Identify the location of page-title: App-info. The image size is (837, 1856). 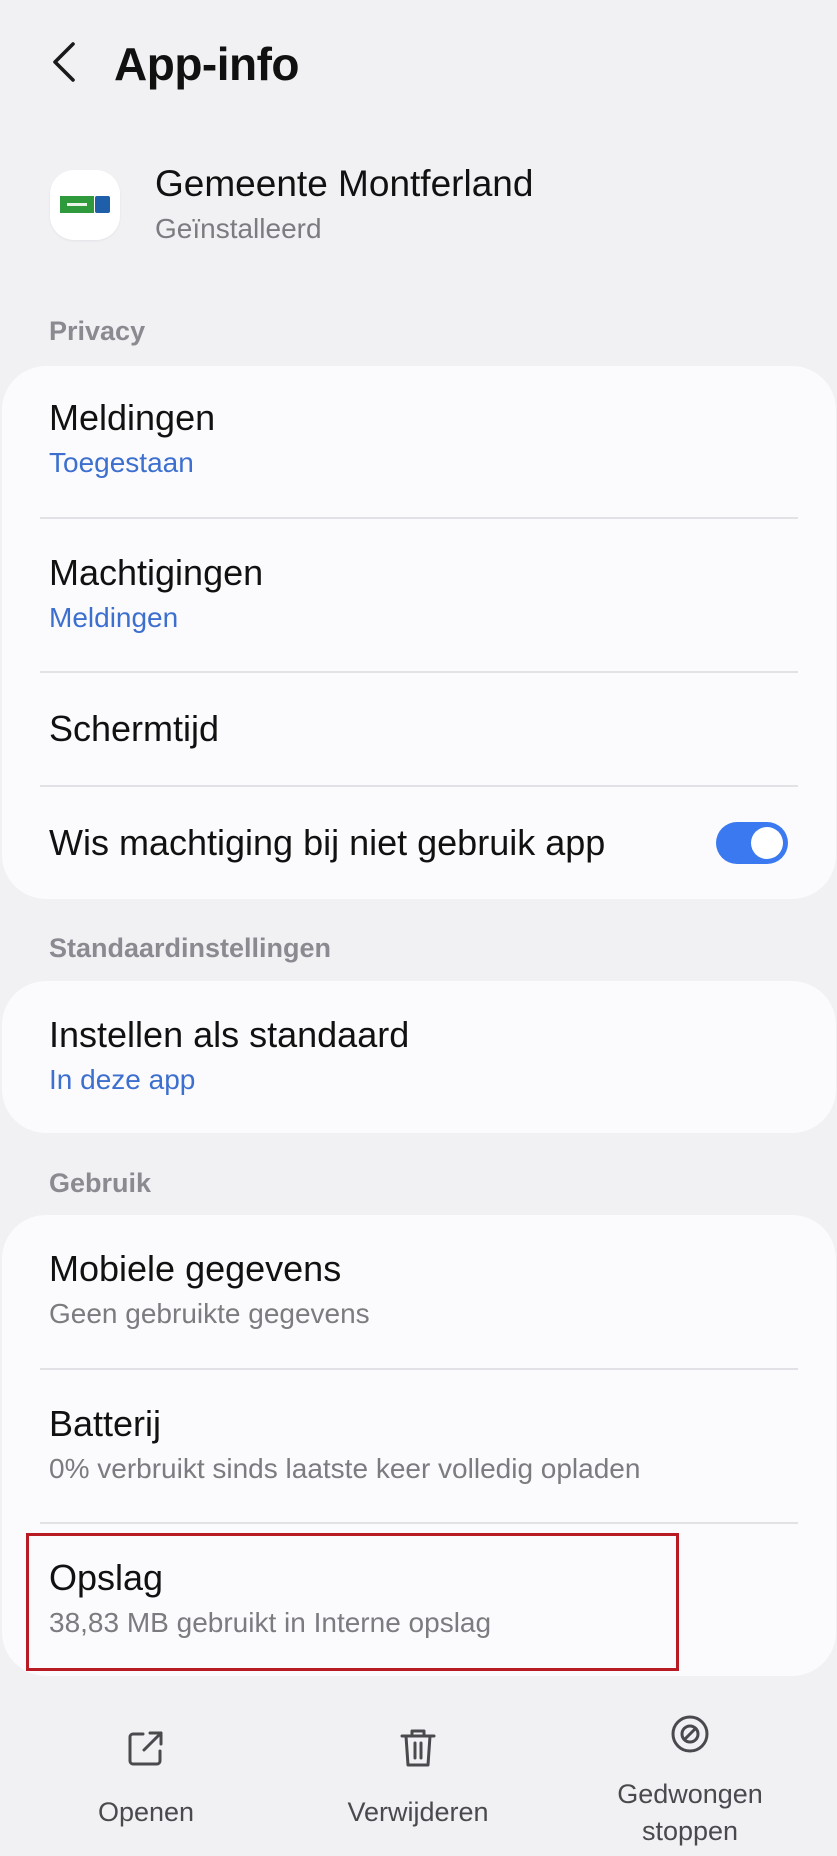
(207, 64).